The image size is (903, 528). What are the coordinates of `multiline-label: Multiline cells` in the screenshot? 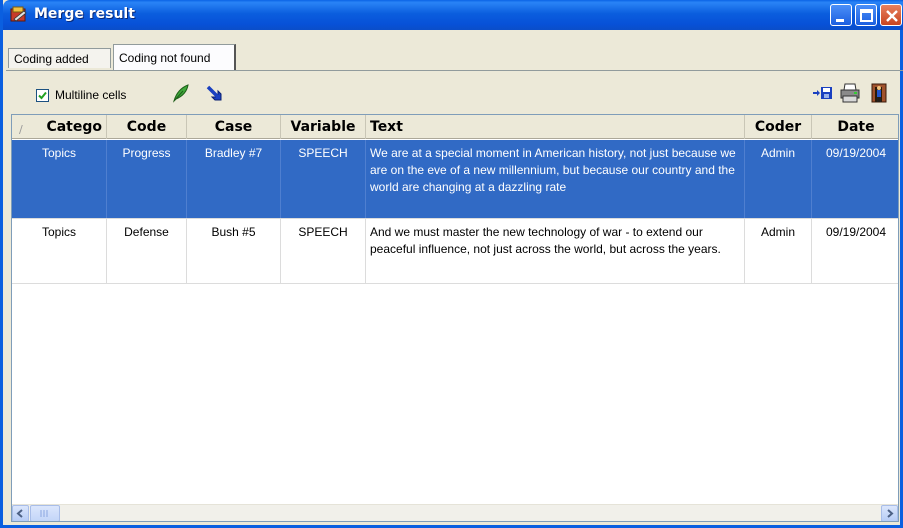 It's located at (91, 95).